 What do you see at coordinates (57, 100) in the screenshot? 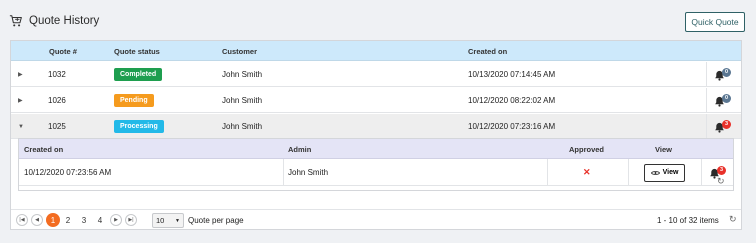
I see `quote-number: 1026` at bounding box center [57, 100].